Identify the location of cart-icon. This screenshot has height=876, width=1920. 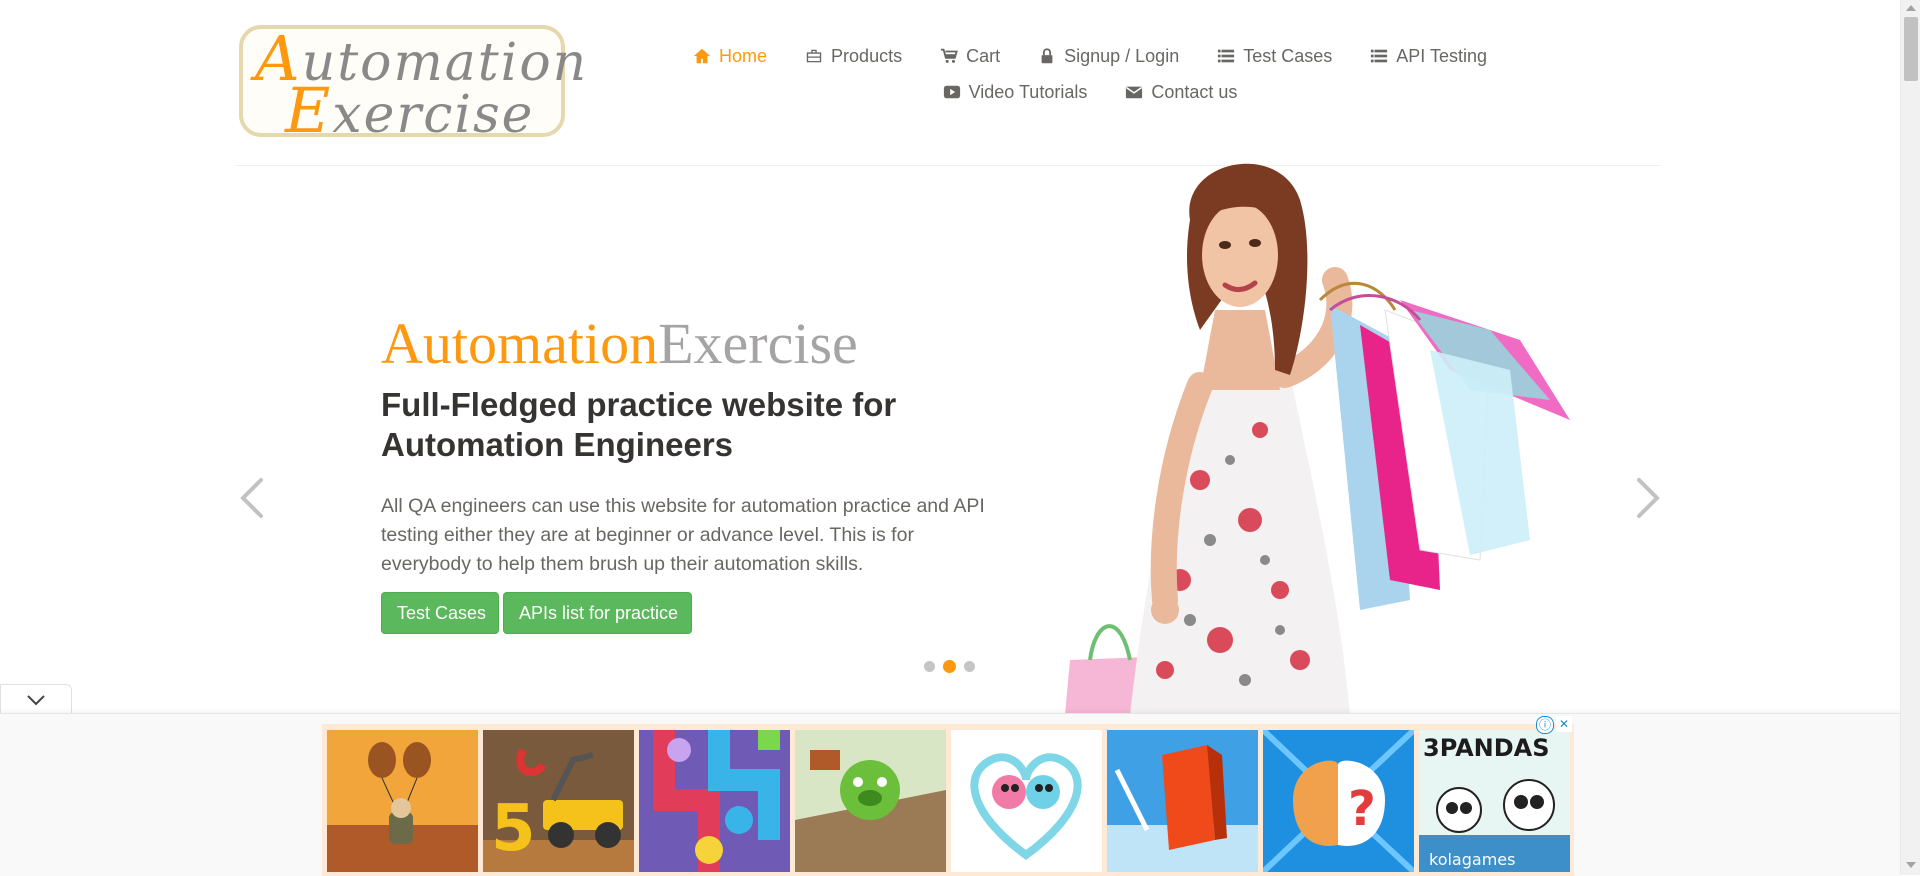
(949, 55).